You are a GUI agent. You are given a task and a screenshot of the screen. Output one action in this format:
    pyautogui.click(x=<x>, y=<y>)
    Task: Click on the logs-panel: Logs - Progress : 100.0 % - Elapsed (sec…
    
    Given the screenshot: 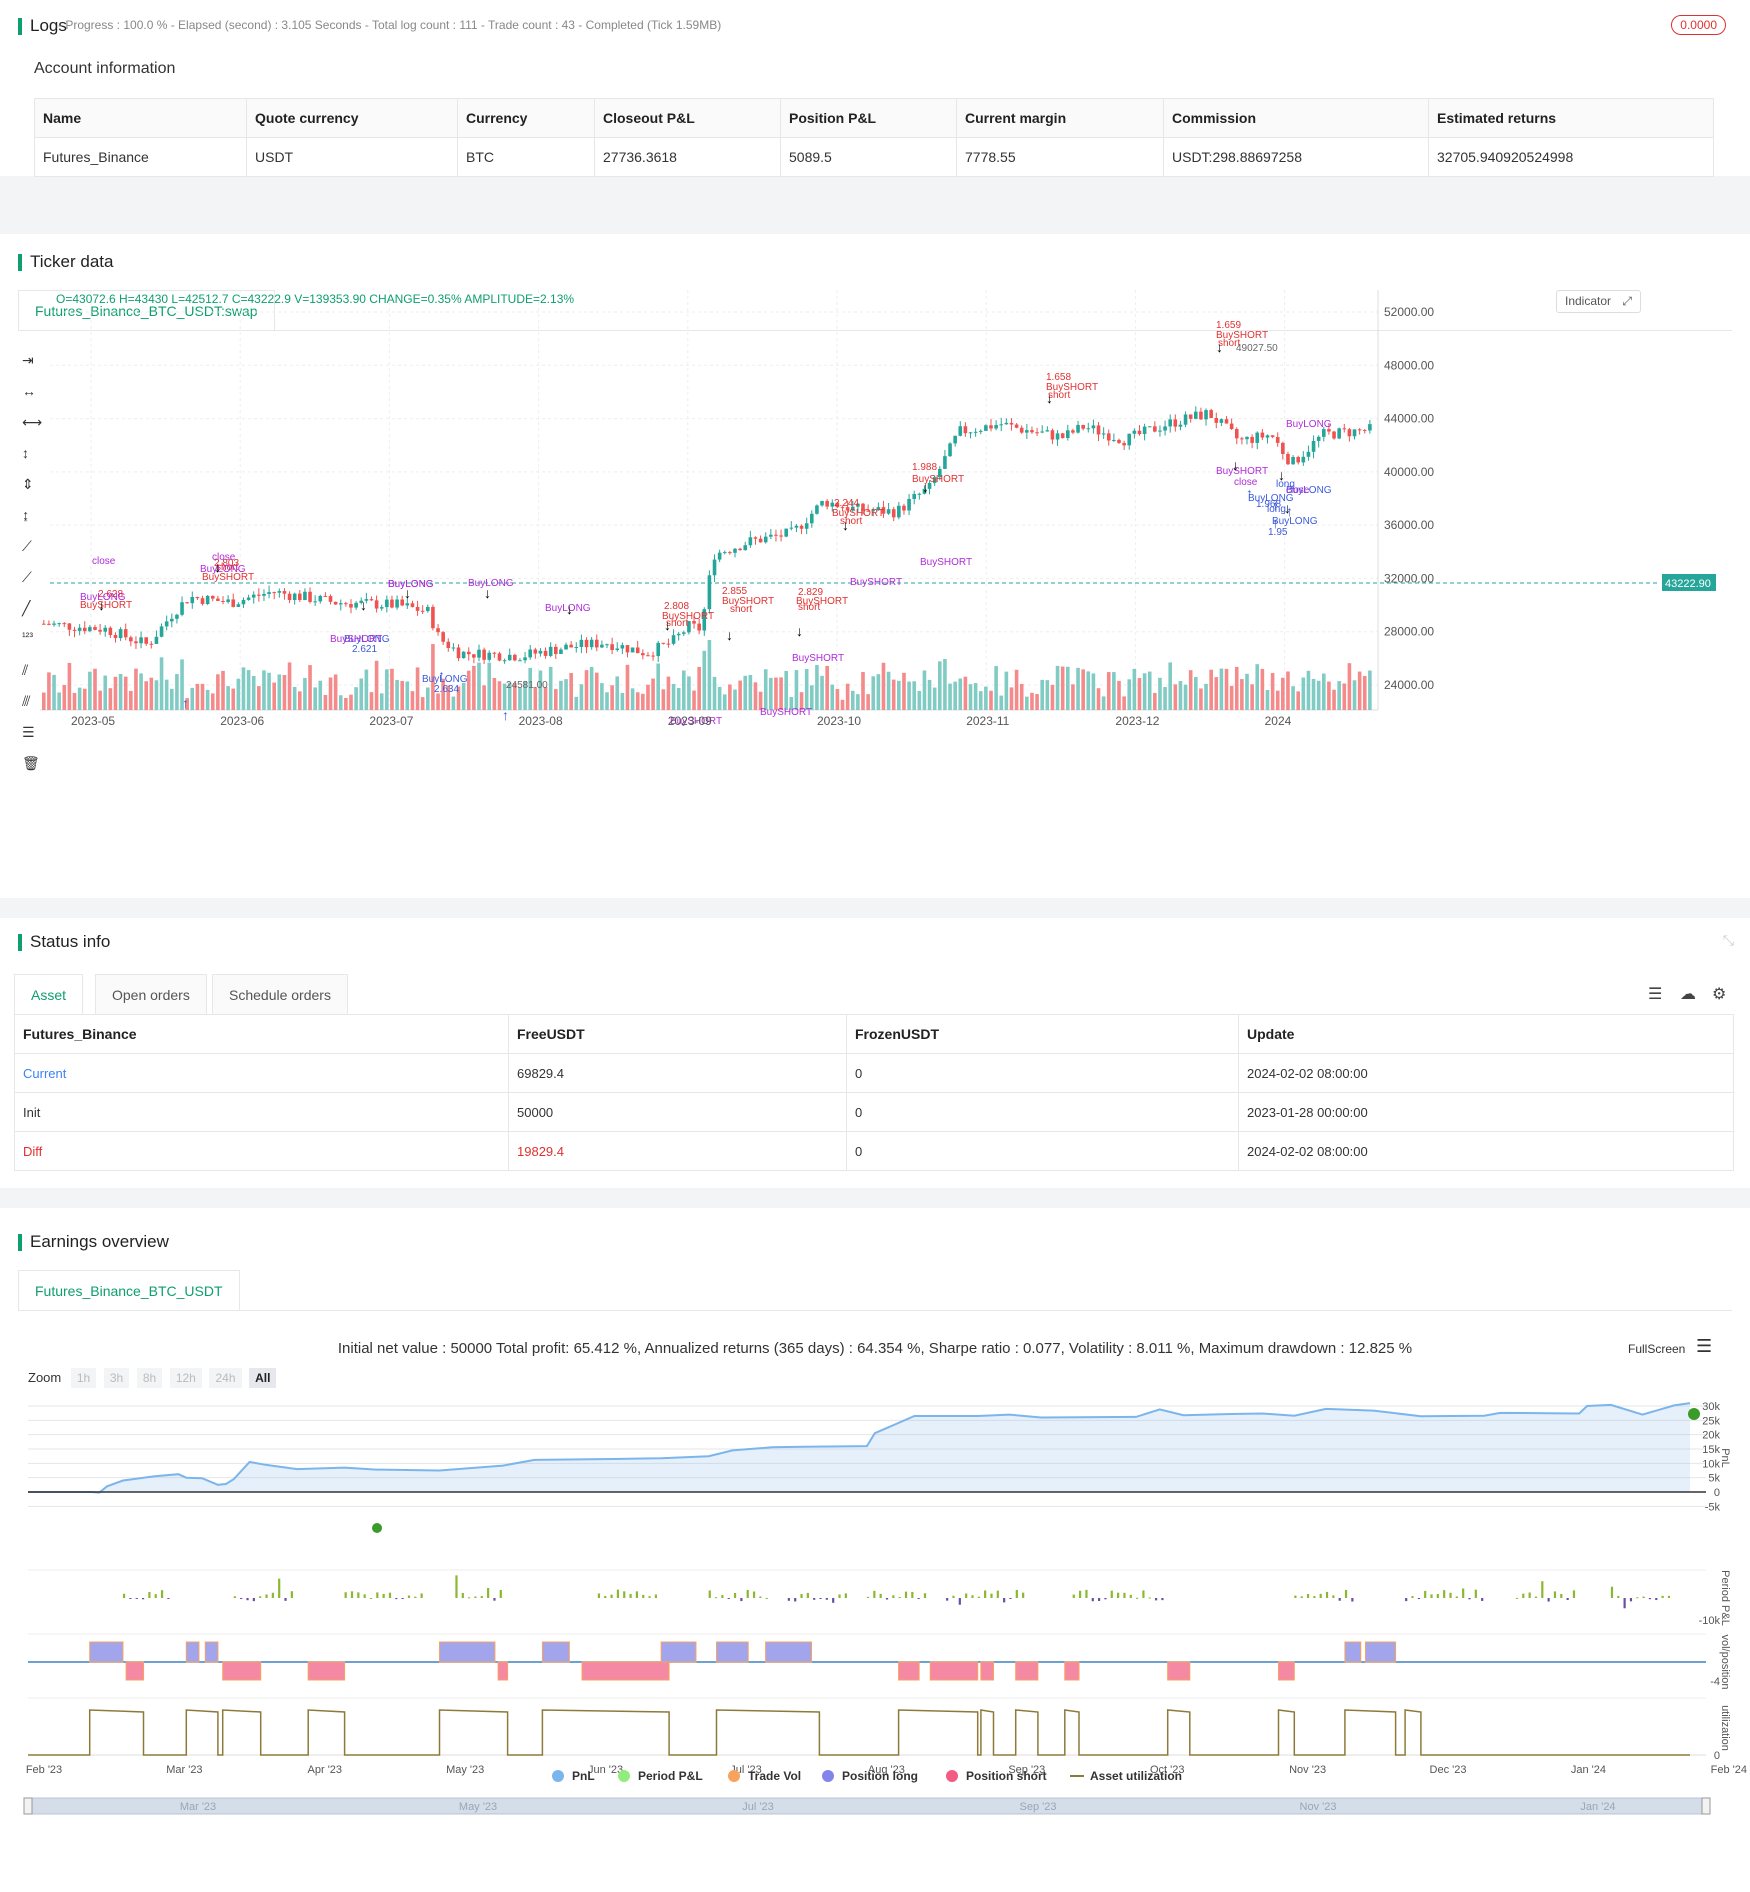 What is the action you would take?
    pyautogui.click(x=875, y=88)
    